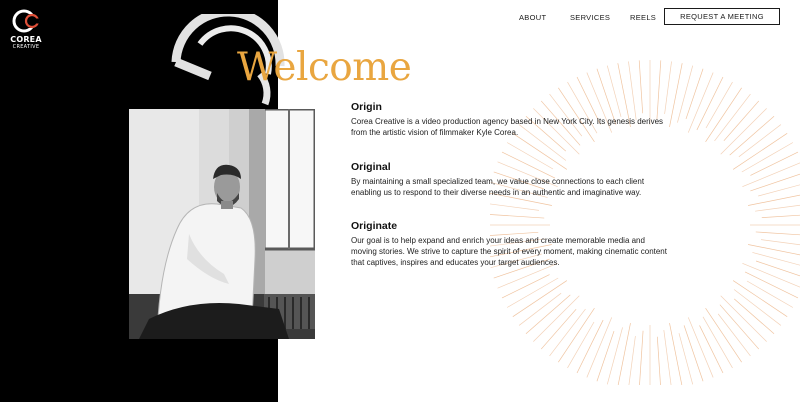  What do you see at coordinates (26, 47) in the screenshot?
I see `brand-tagline: CREATIVE` at bounding box center [26, 47].